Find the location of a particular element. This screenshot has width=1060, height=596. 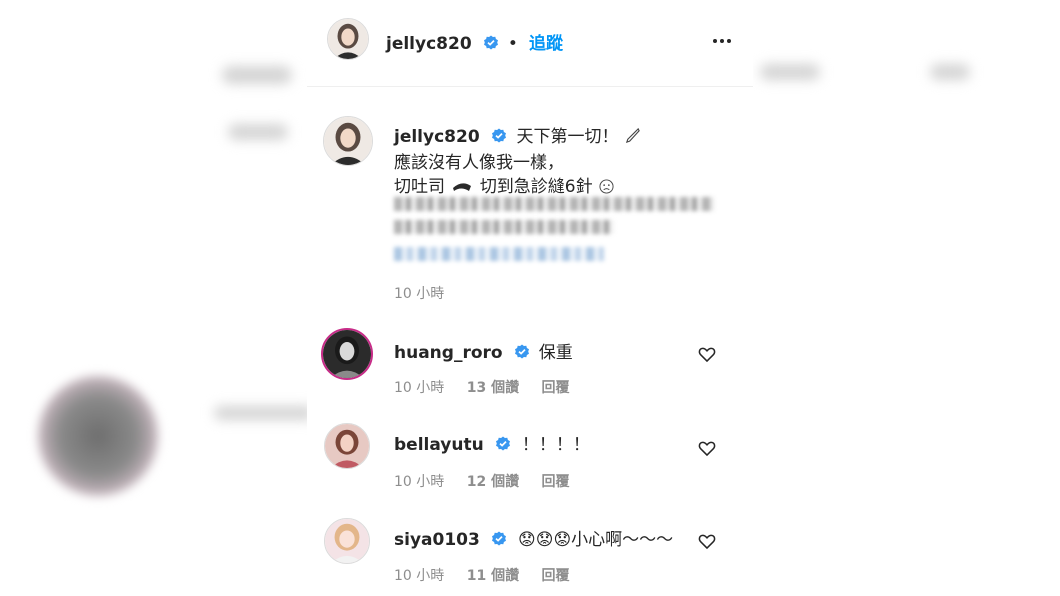

author-username: jellyc820 is located at coordinates (429, 44).